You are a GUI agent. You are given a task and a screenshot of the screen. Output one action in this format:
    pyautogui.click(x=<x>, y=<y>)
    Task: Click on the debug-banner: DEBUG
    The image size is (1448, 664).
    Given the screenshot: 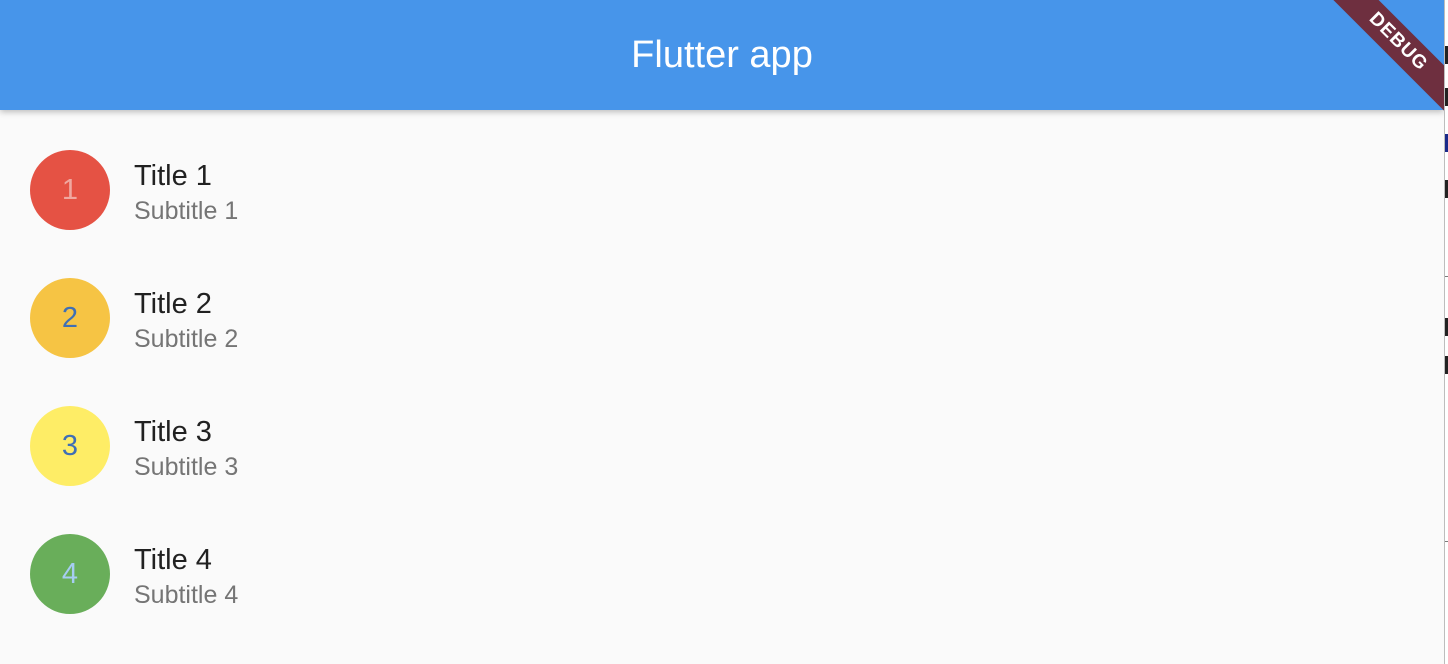 What is the action you would take?
    pyautogui.click(x=1384, y=60)
    